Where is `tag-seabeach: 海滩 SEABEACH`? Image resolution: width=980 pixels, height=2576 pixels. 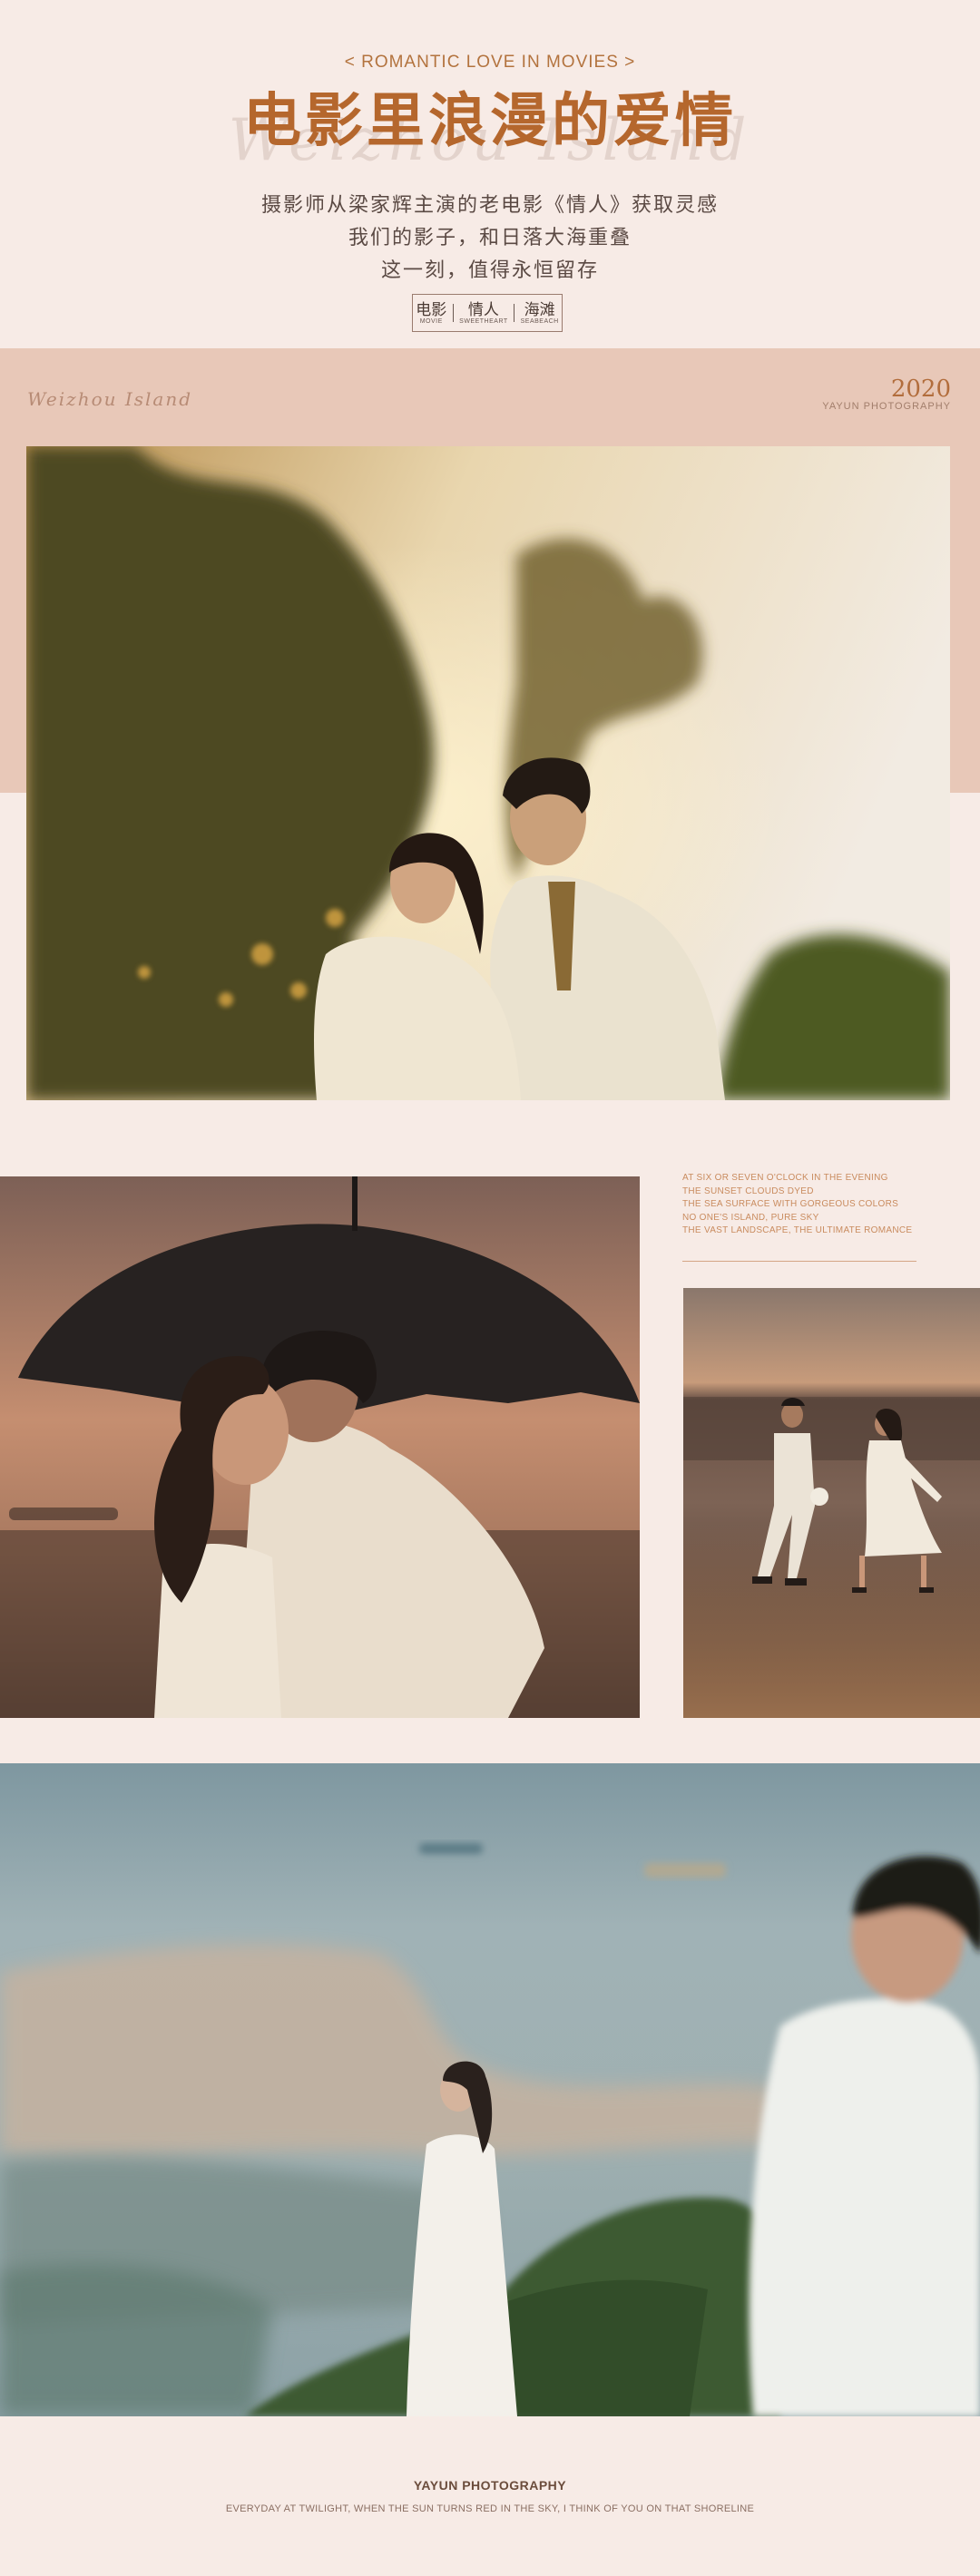 tag-seabeach: 海滩 SEABEACH is located at coordinates (540, 313).